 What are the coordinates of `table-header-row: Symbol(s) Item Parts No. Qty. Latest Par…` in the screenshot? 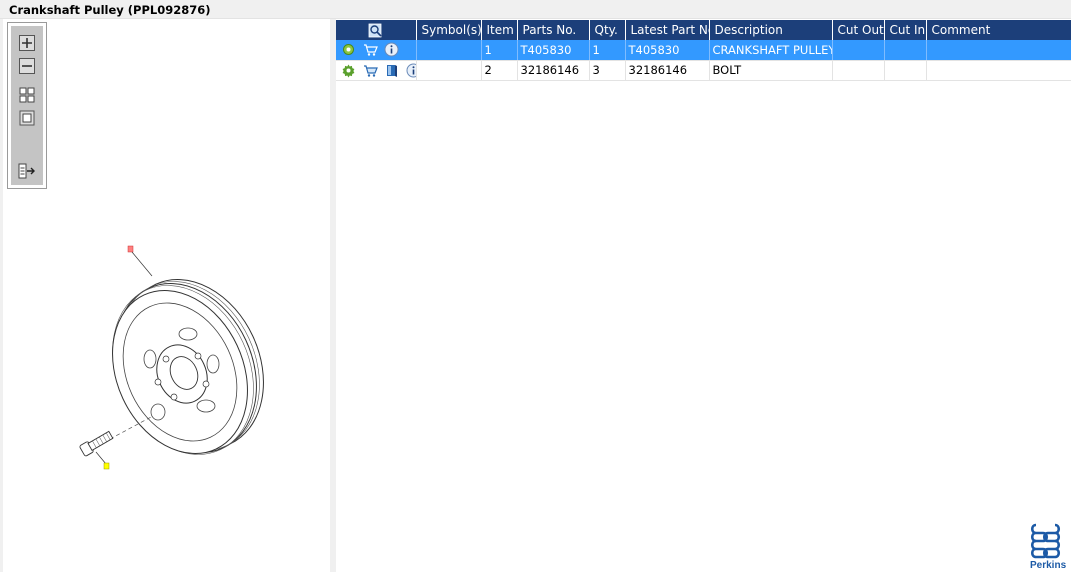 It's located at (703, 30).